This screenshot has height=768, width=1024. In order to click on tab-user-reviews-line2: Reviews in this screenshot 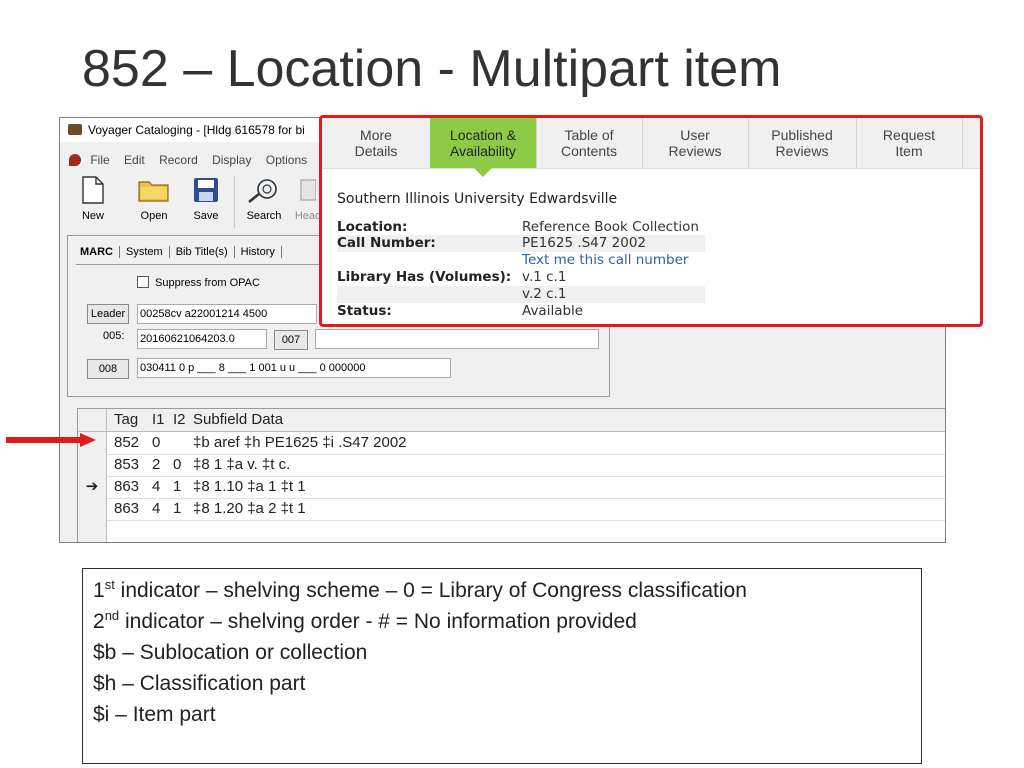, I will do `click(695, 151)`.